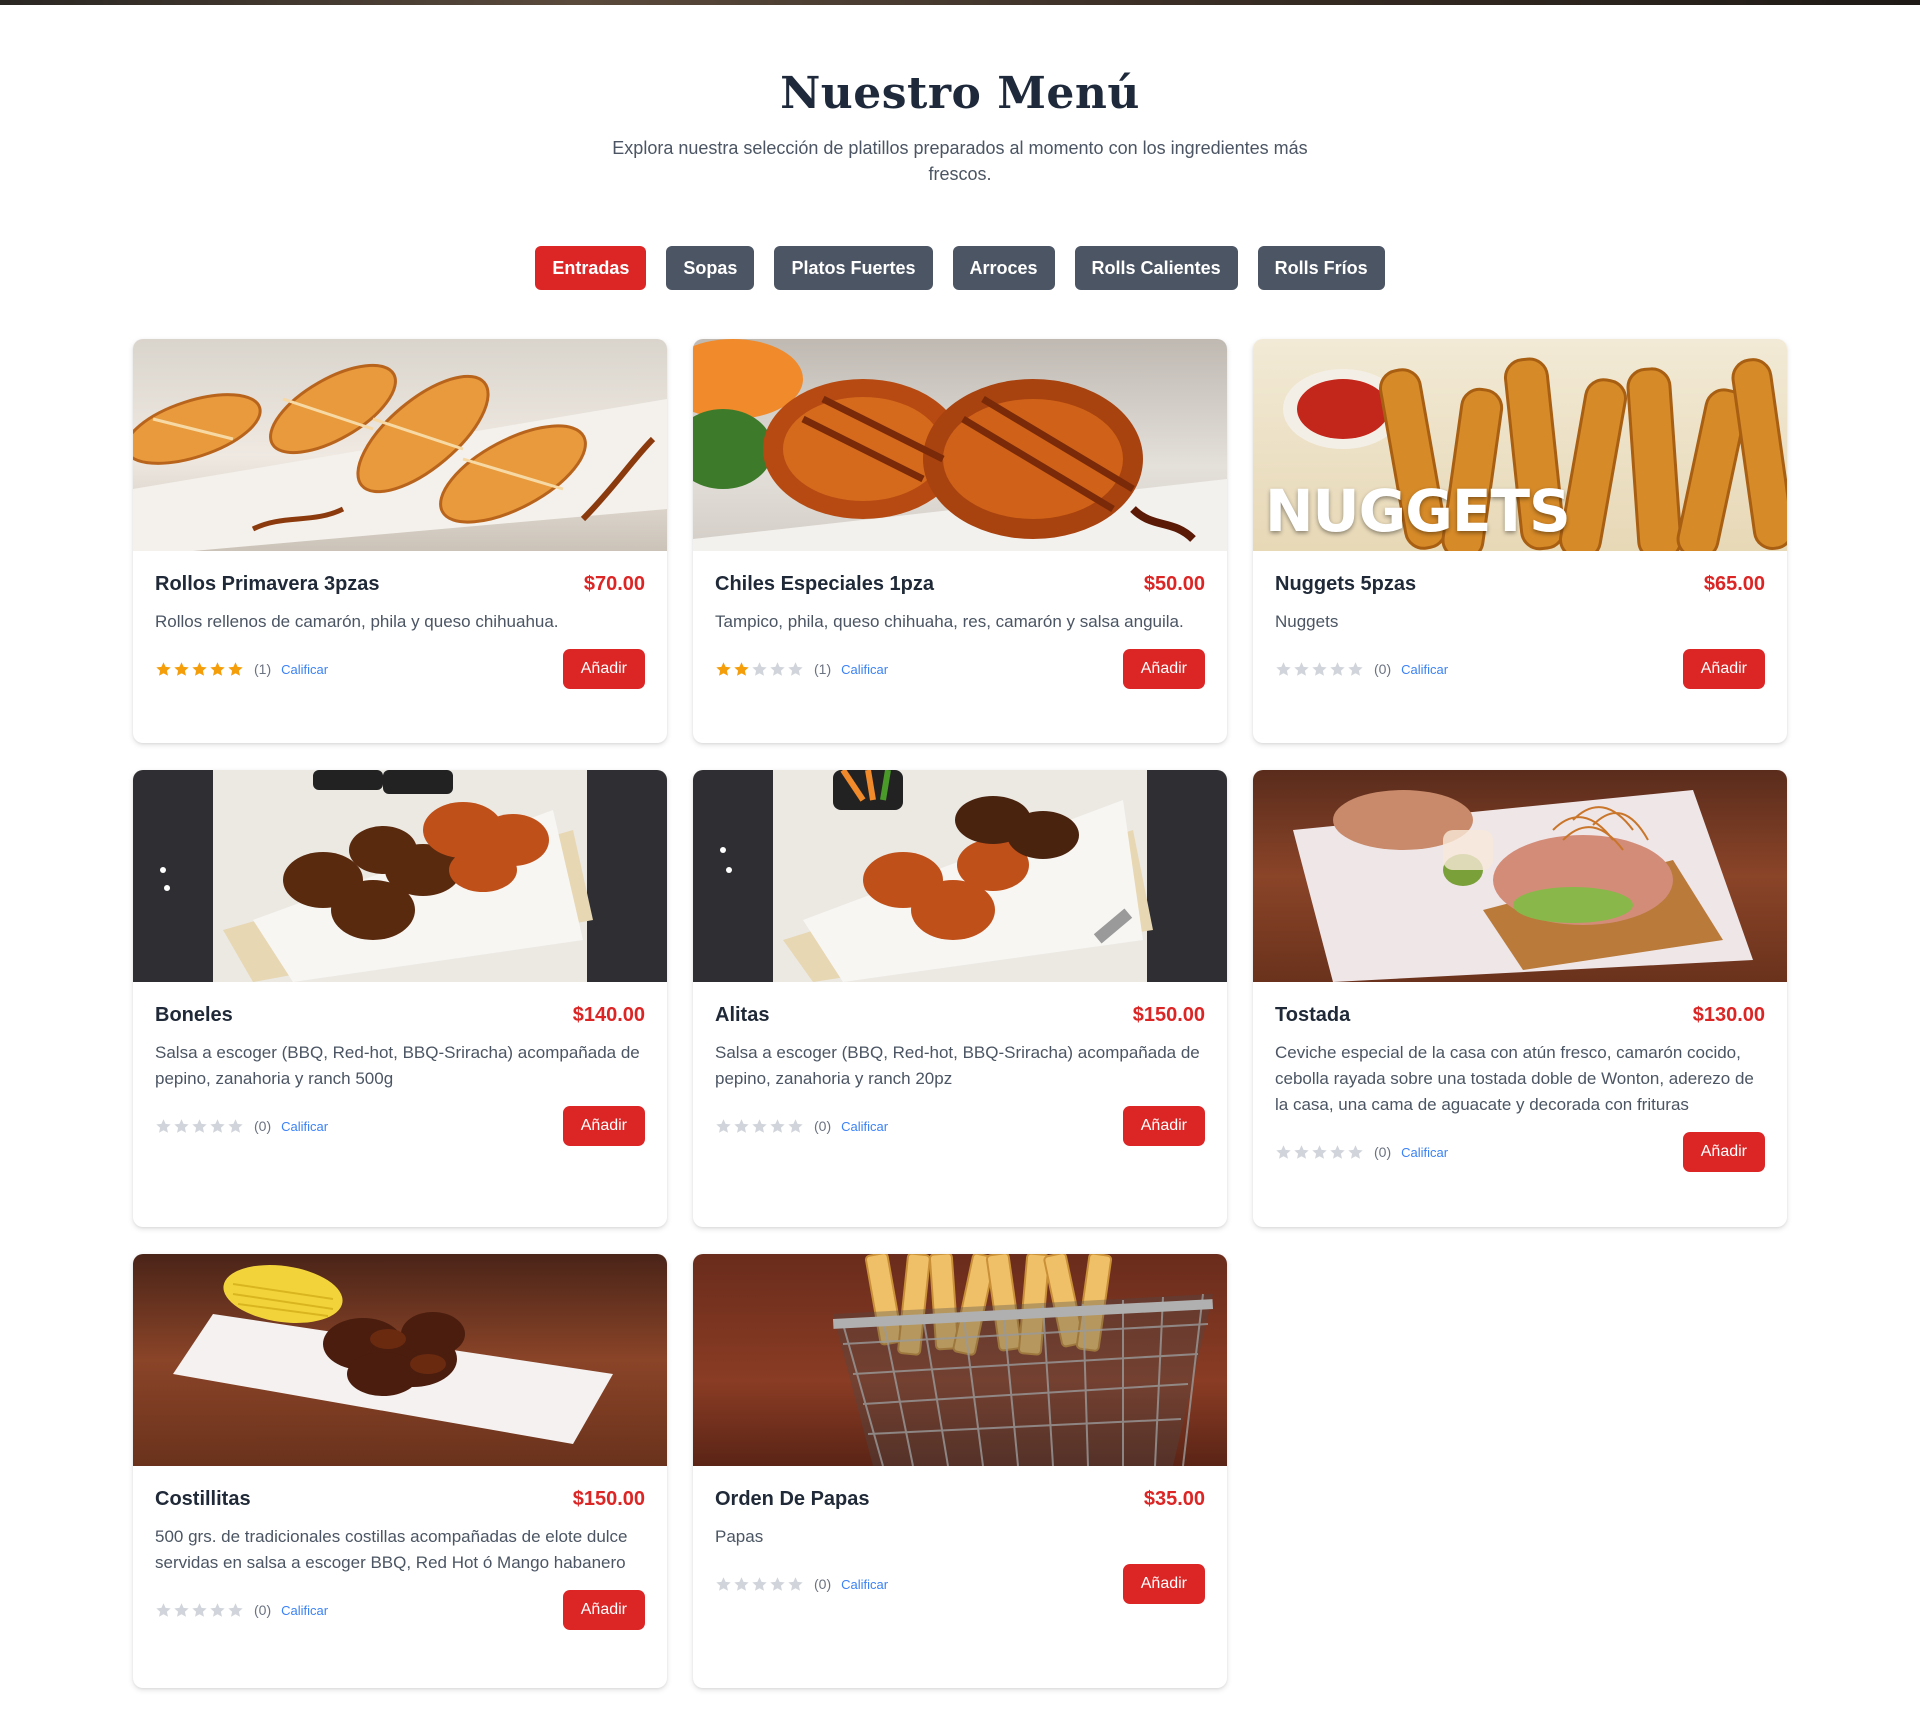  Describe the element at coordinates (1346, 584) in the screenshot. I see `dish-name: Nuggets 5pzas` at that location.